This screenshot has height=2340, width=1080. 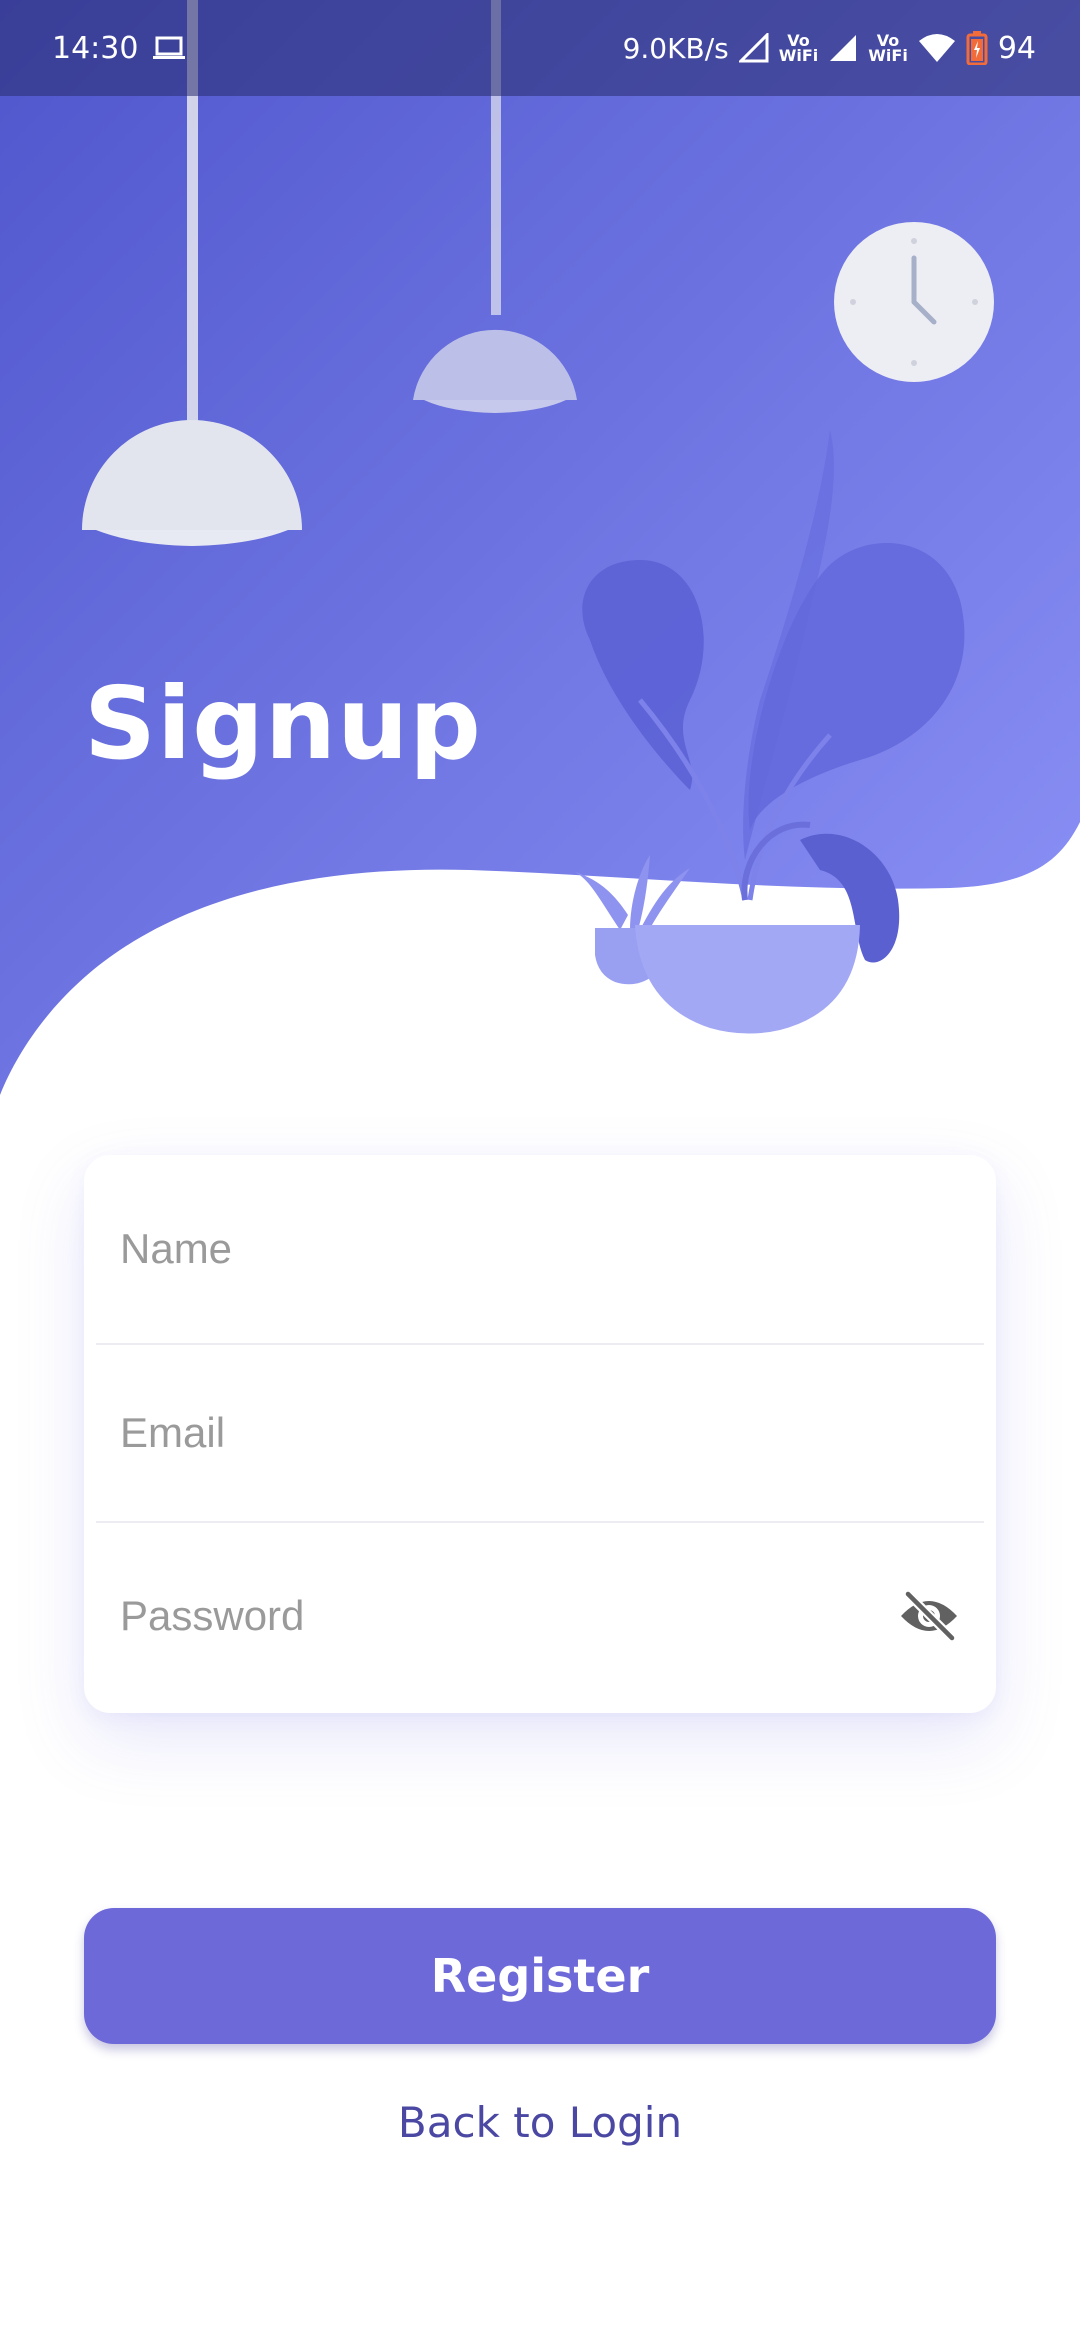 I want to click on status-bar: 14:30 9.0KB/s Vo WiFi Vo WiFi 94, so click(x=540, y=48).